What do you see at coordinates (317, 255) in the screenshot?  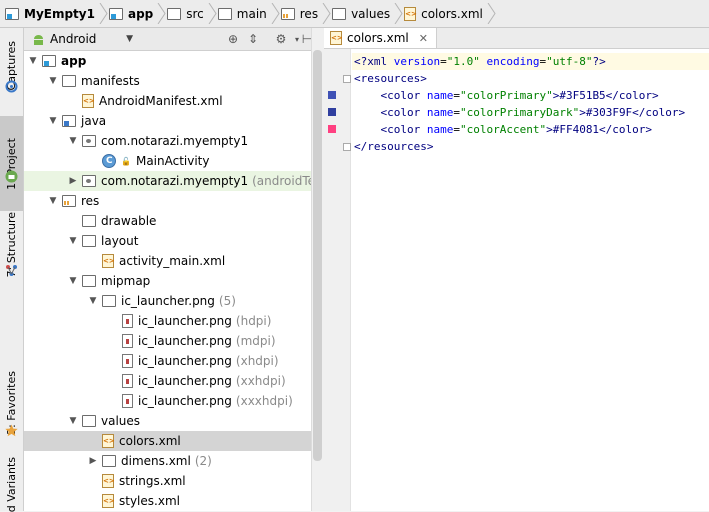 I see `project-tree-scrollbar-thumb` at bounding box center [317, 255].